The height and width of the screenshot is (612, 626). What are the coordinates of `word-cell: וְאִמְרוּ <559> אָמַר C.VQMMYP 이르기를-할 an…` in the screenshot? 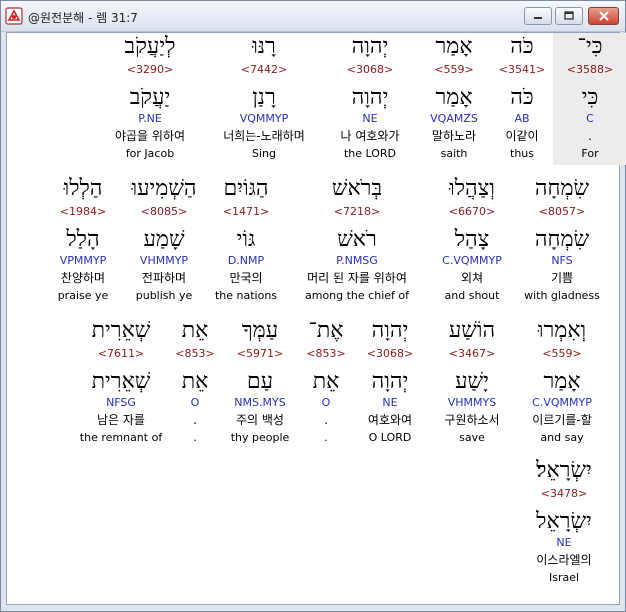 It's located at (562, 381).